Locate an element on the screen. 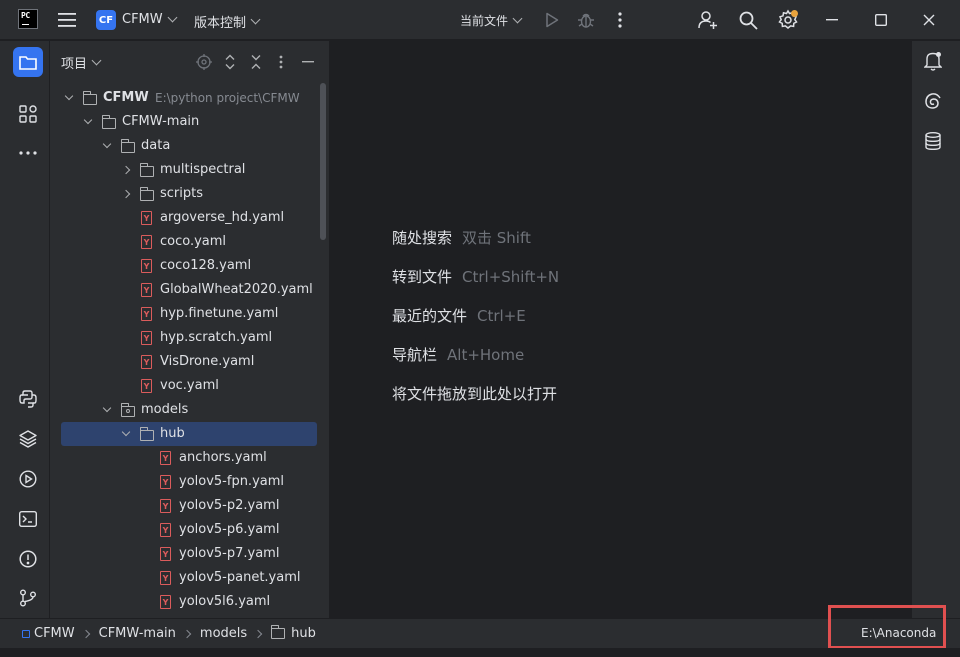 The width and height of the screenshot is (960, 657). tree-item-label: voc.yaml is located at coordinates (189, 385).